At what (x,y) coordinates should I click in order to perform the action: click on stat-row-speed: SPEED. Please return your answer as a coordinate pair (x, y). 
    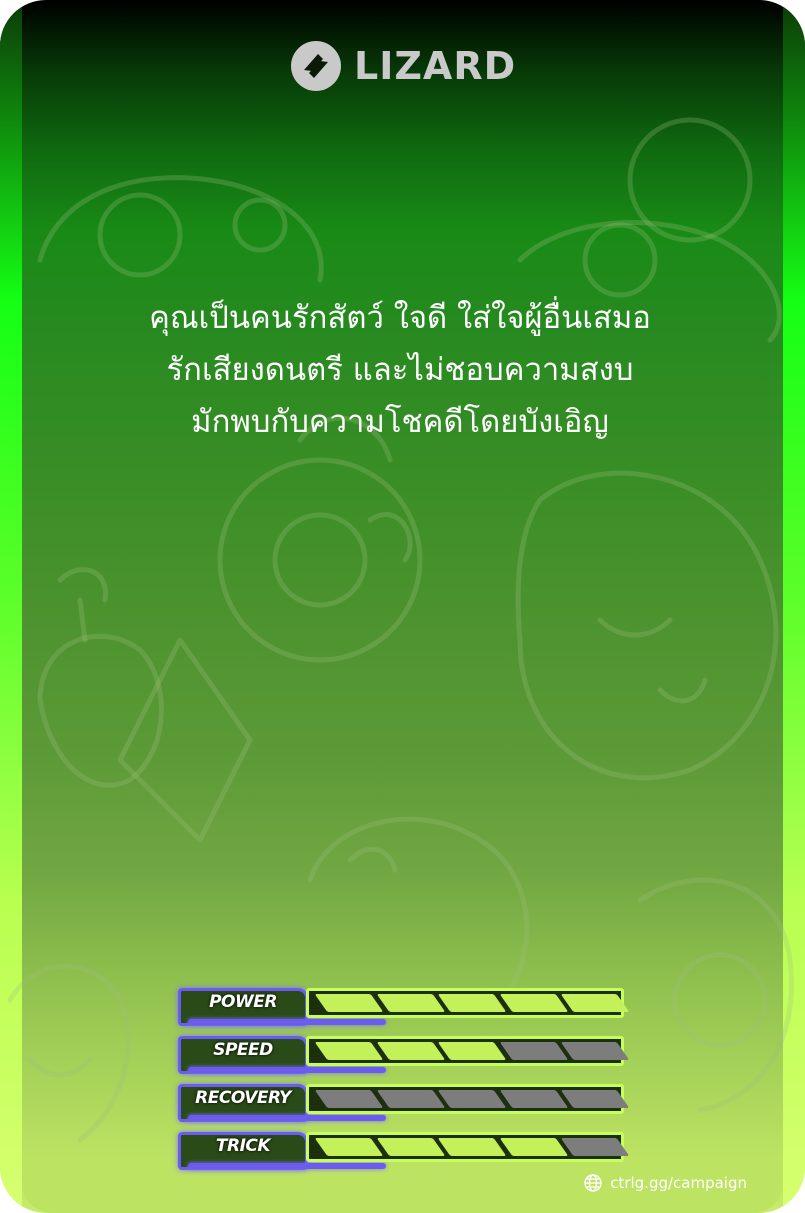
    Looking at the image, I should click on (404, 1056).